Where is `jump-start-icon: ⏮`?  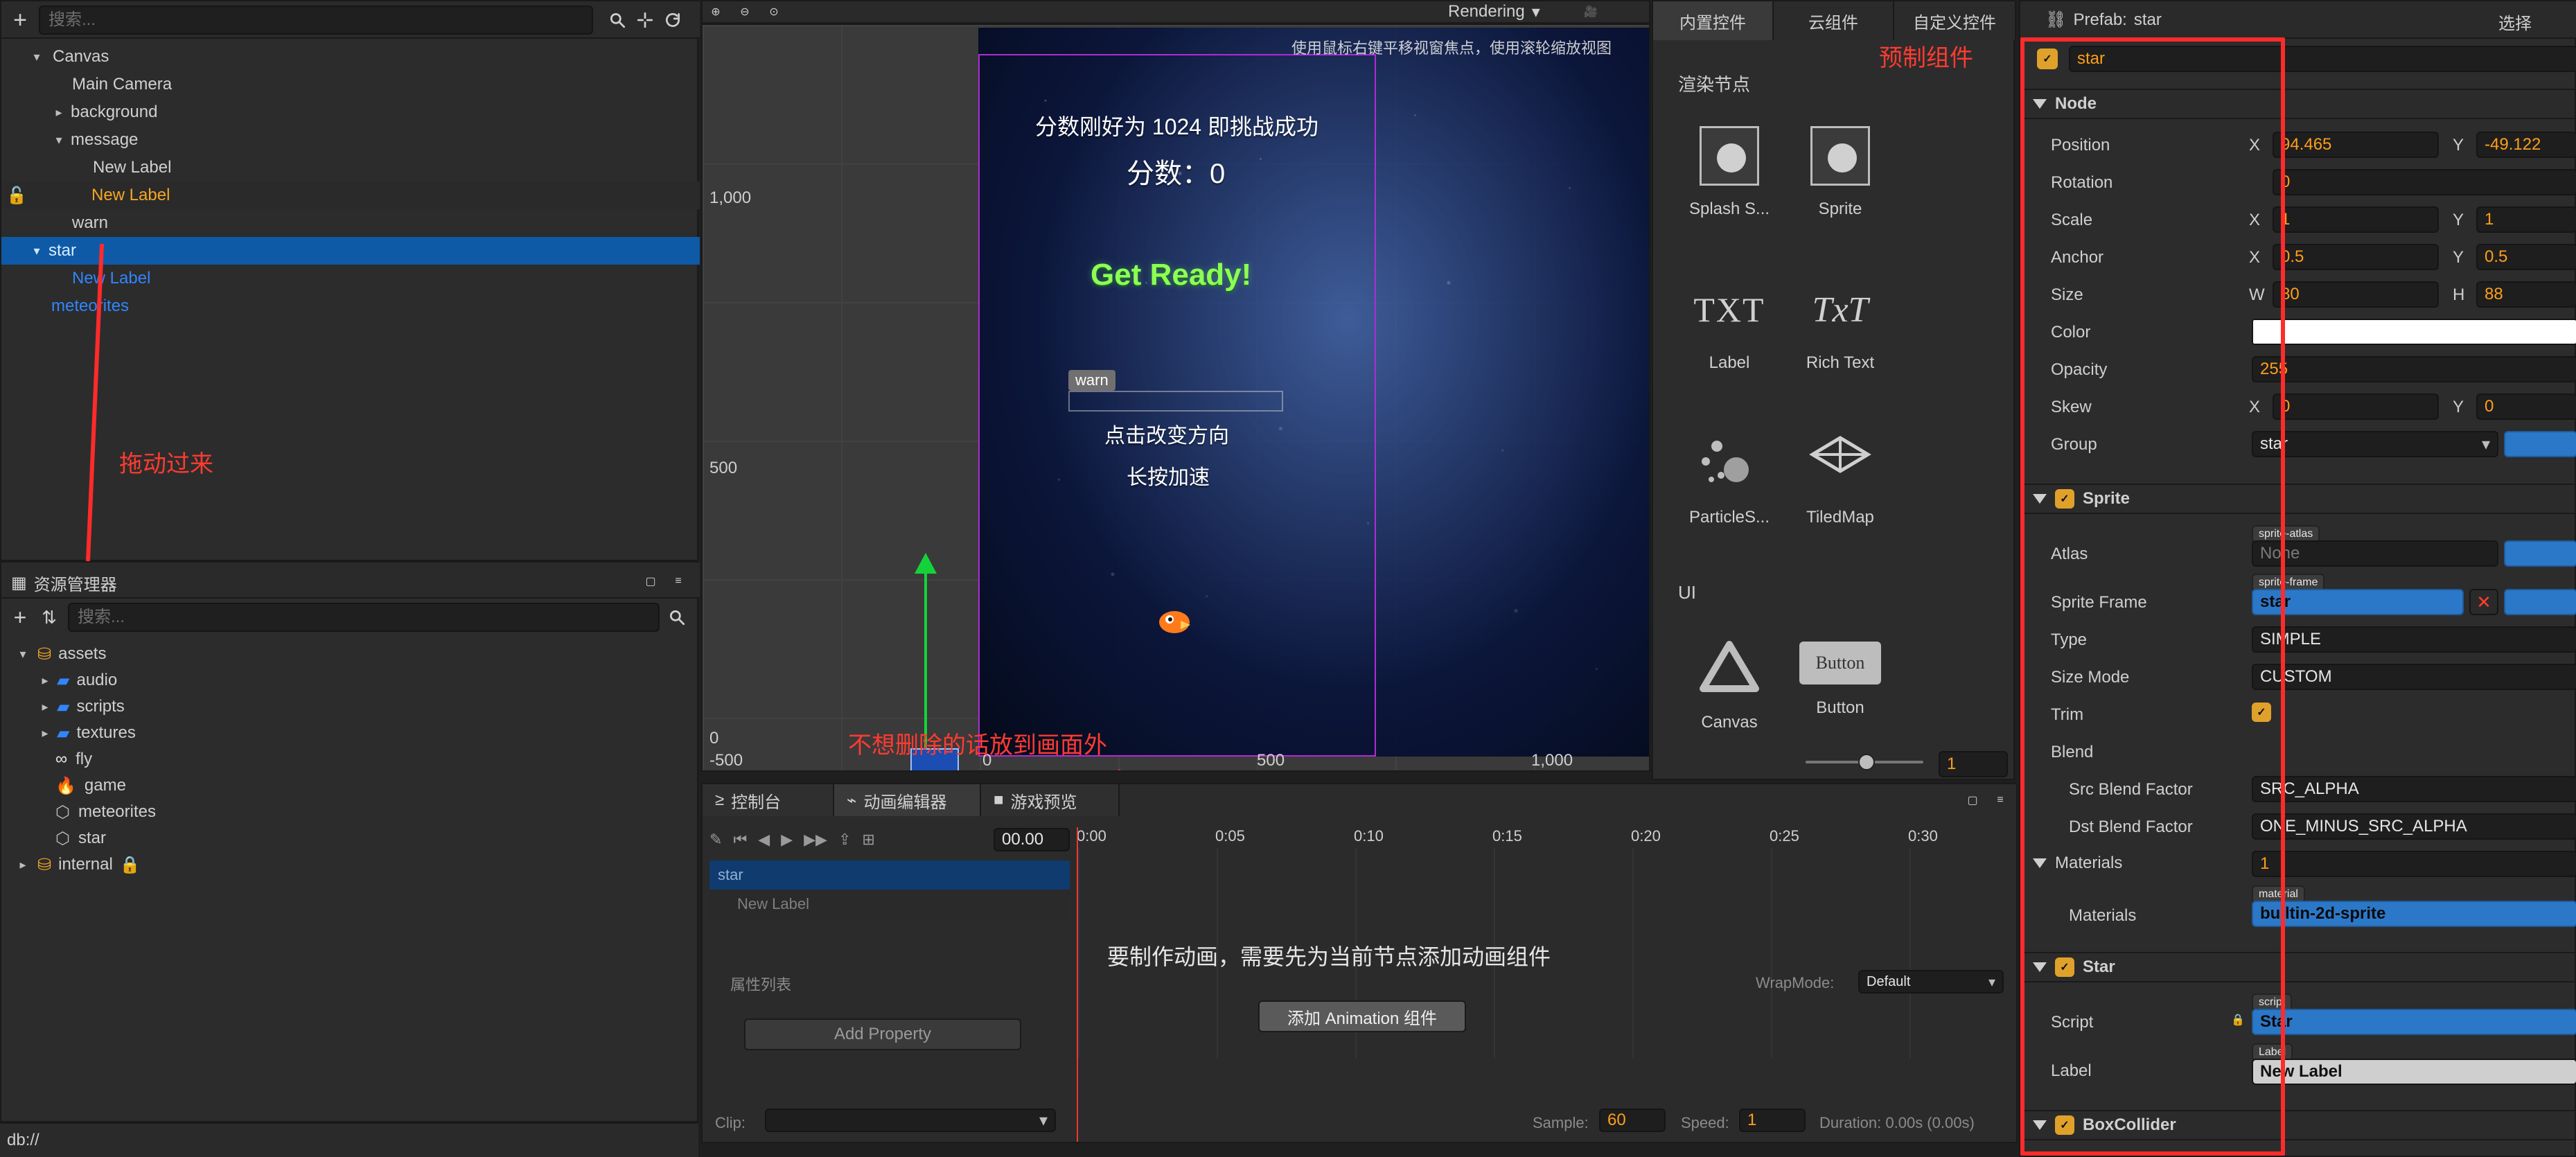
jump-start-icon: ⏮ is located at coordinates (740, 840).